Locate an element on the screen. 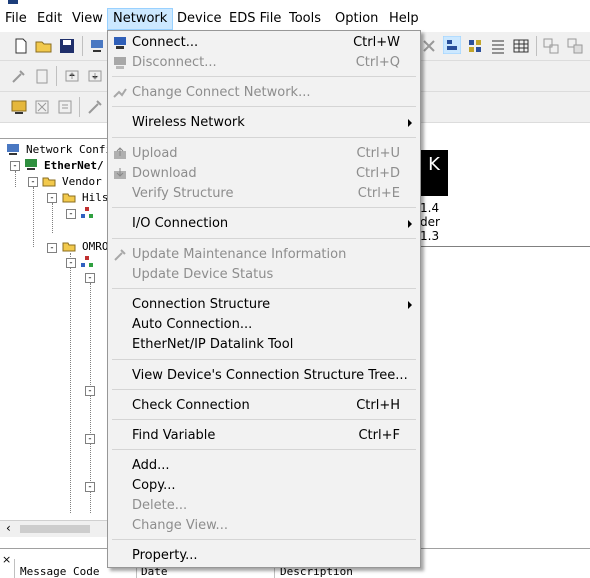 The width and height of the screenshot is (590, 578). menu-network: Network is located at coordinates (140, 19).